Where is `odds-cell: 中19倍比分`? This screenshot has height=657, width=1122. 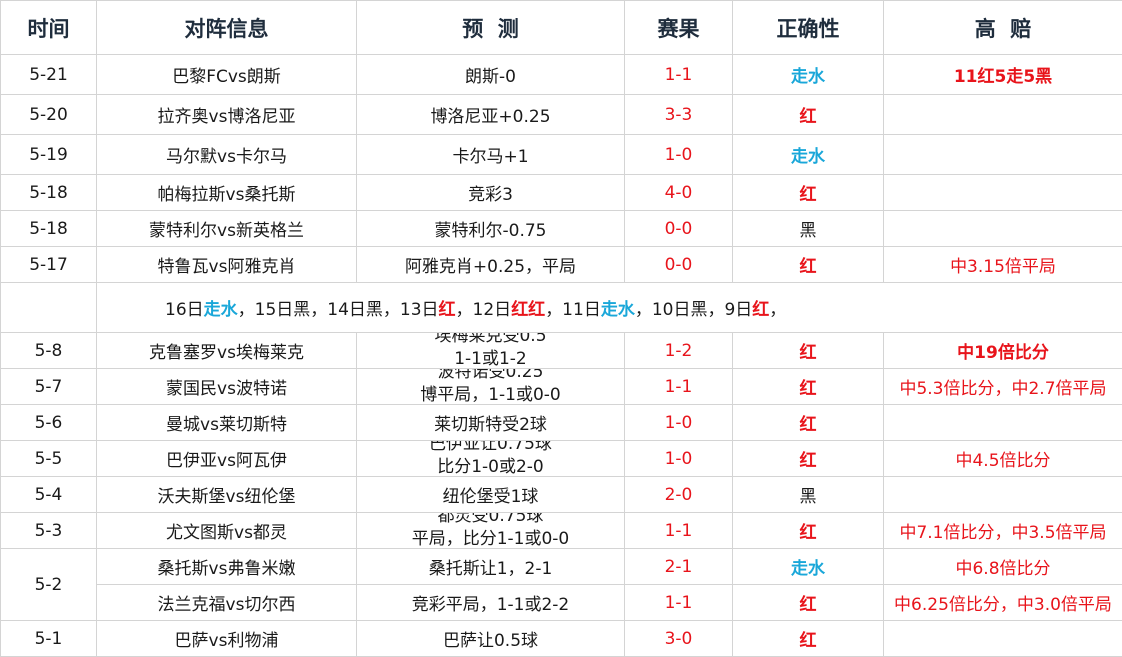 odds-cell: 中19倍比分 is located at coordinates (1002, 350).